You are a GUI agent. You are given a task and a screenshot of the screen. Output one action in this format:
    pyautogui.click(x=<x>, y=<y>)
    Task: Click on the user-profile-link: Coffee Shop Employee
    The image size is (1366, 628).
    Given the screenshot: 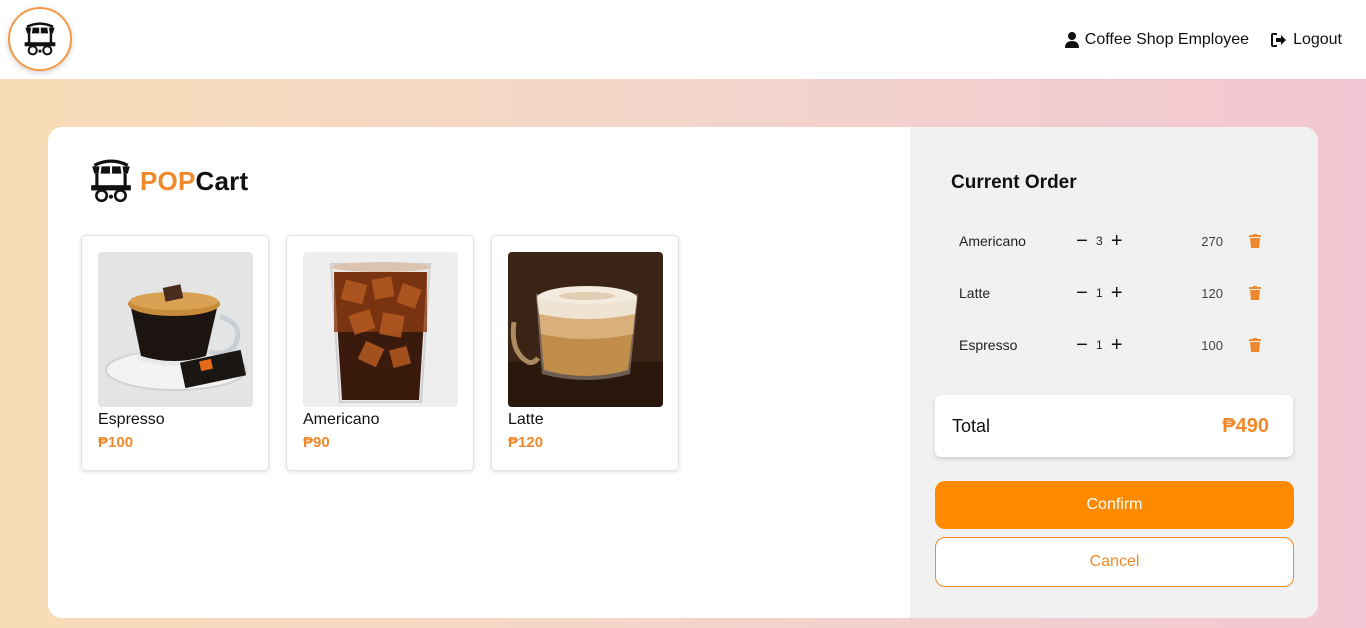 What is the action you would take?
    pyautogui.click(x=1157, y=39)
    